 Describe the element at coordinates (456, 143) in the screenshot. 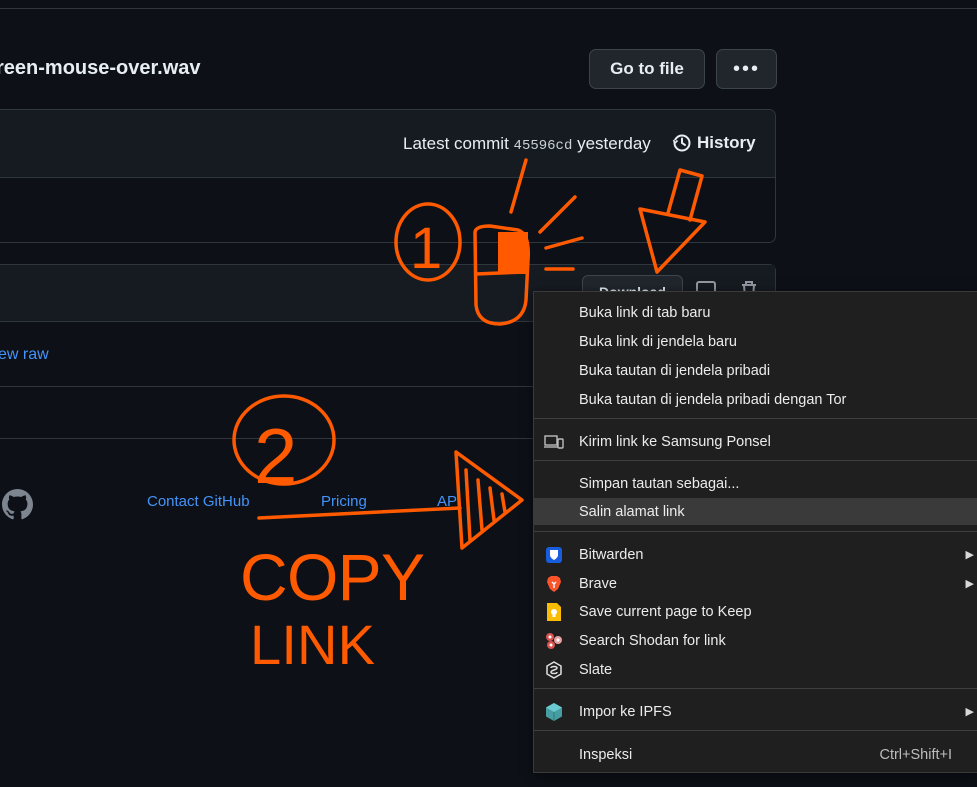

I see `latest-commit-label: Latest commit` at that location.